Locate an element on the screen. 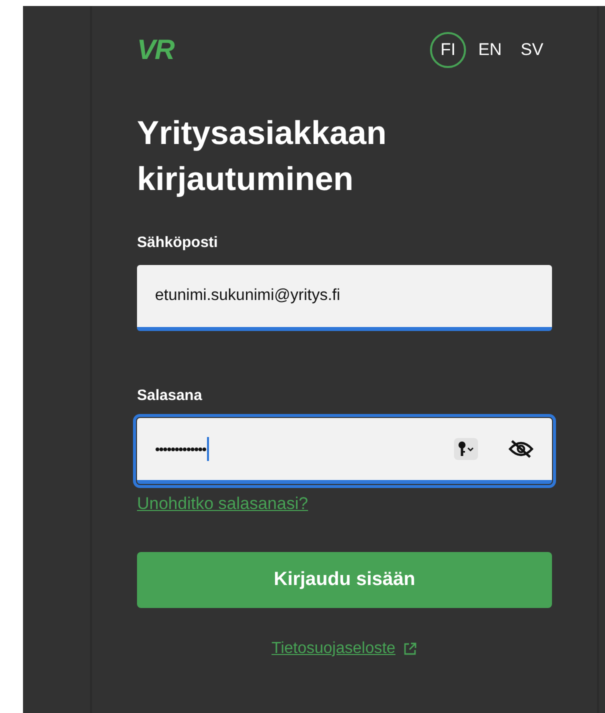 This screenshot has height=713, width=605. language-option: EN is located at coordinates (490, 50).